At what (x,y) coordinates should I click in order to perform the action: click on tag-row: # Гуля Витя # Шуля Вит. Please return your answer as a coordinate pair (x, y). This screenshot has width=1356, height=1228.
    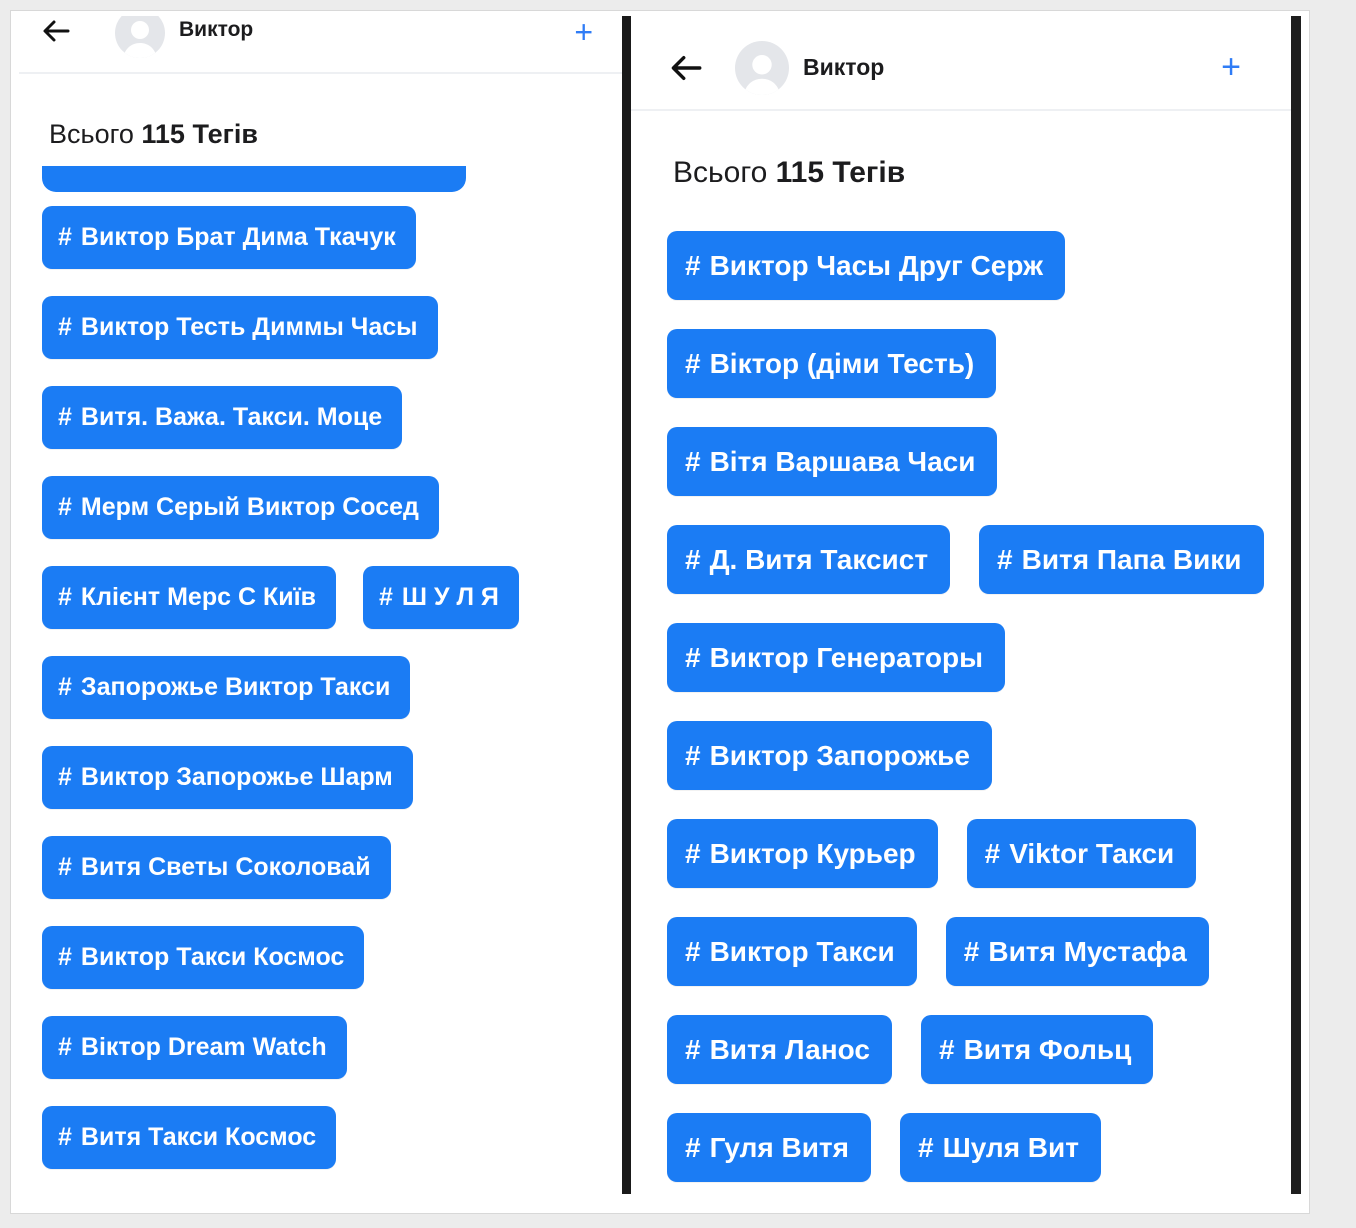
    Looking at the image, I should click on (965, 1147).